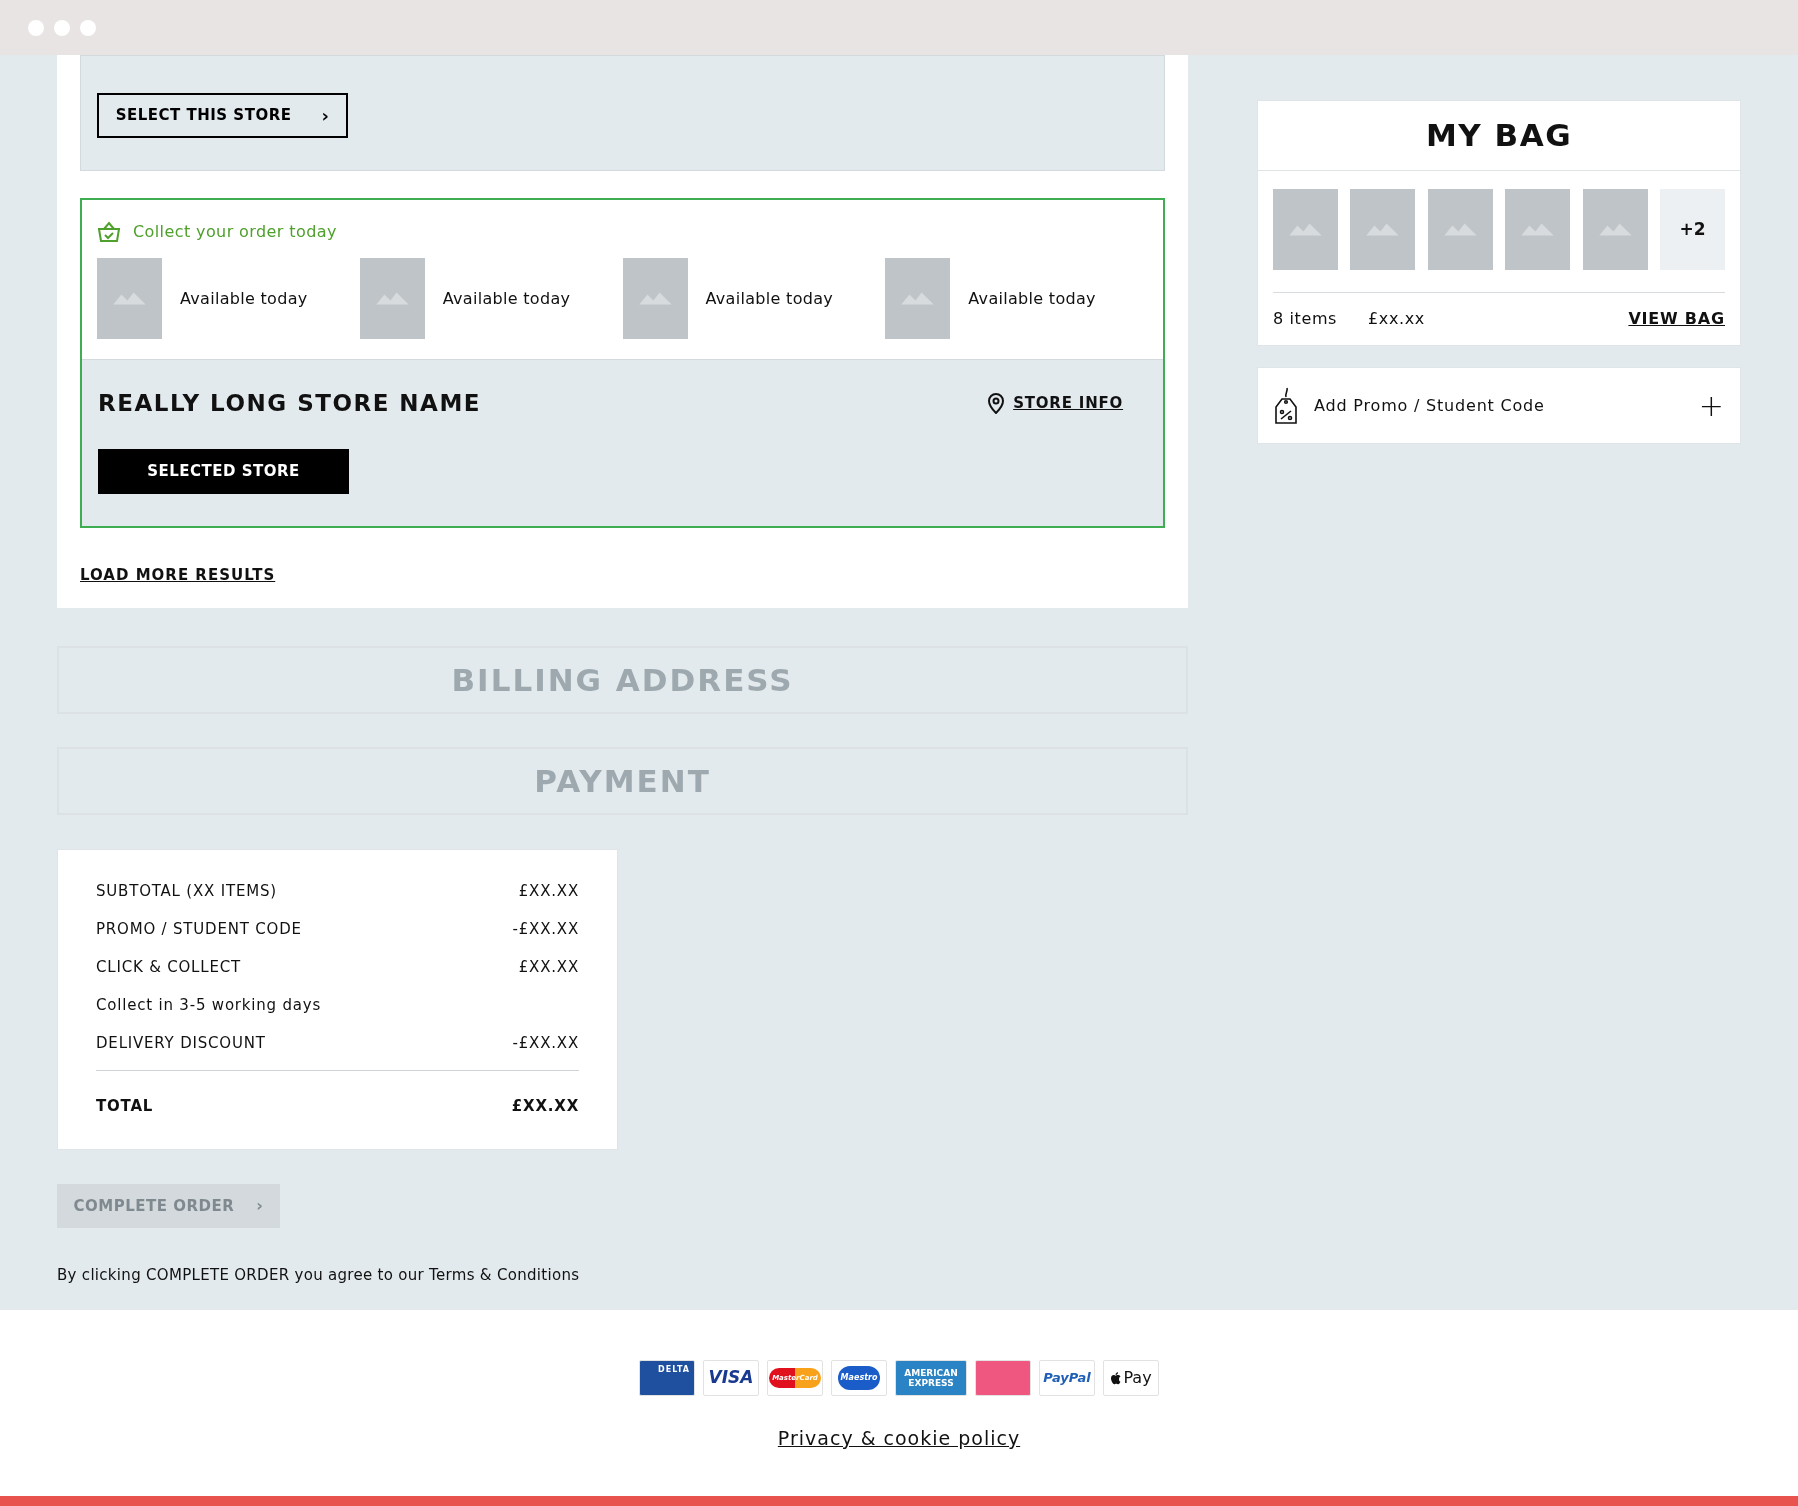 Image resolution: width=1798 pixels, height=1506 pixels. What do you see at coordinates (996, 403) in the screenshot?
I see `location-pin-icon` at bounding box center [996, 403].